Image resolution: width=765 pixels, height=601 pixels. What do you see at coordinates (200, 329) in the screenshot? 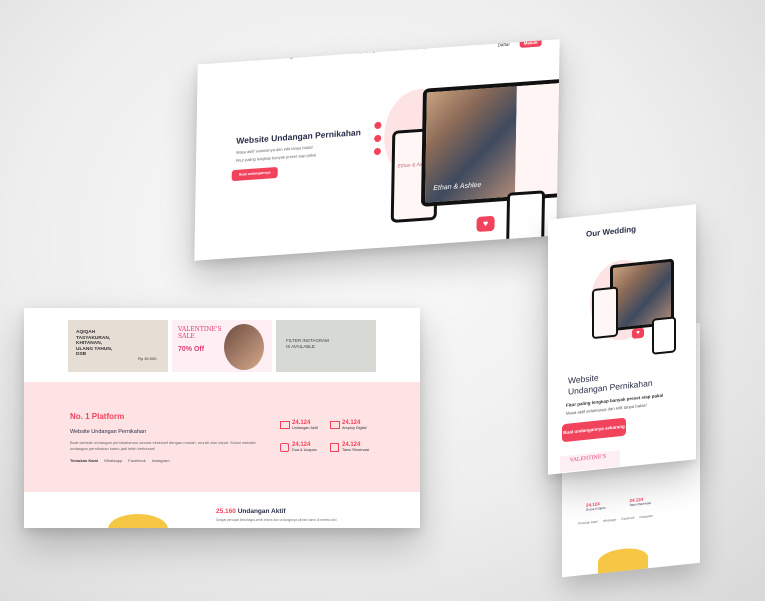
I see `banner-valentine-line-1: VALENTINE'S` at bounding box center [200, 329].